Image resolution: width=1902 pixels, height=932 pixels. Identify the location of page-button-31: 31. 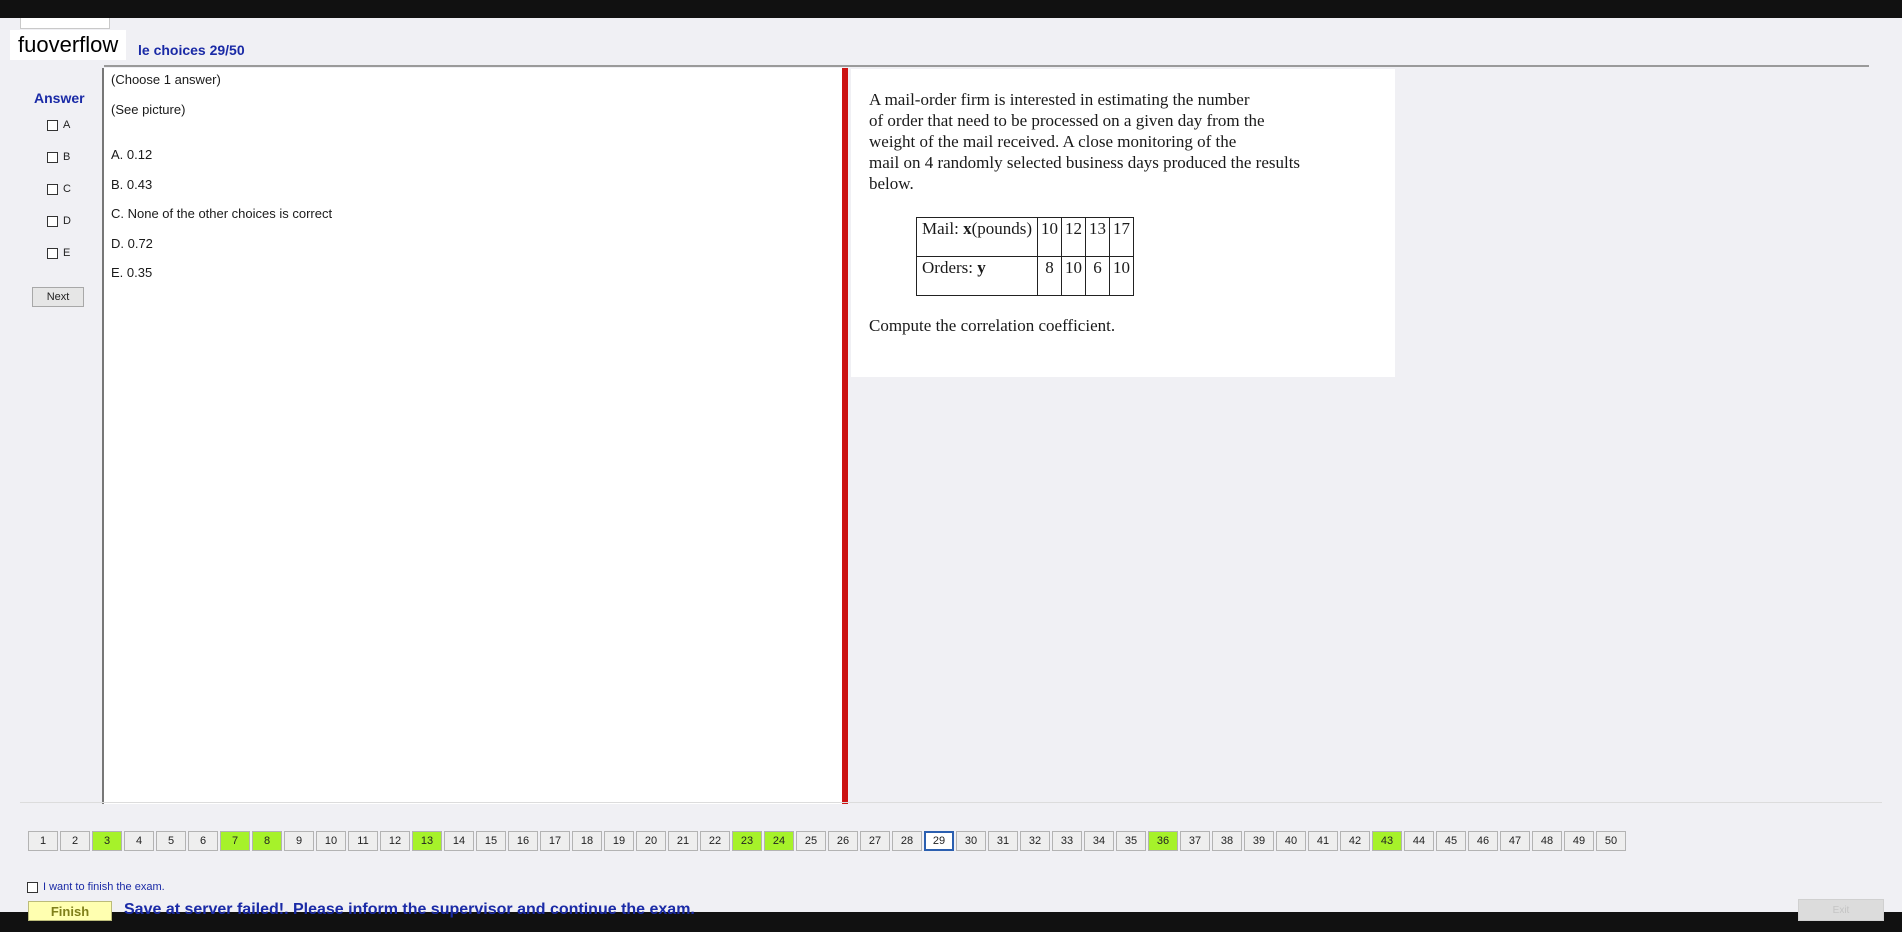
(1003, 841).